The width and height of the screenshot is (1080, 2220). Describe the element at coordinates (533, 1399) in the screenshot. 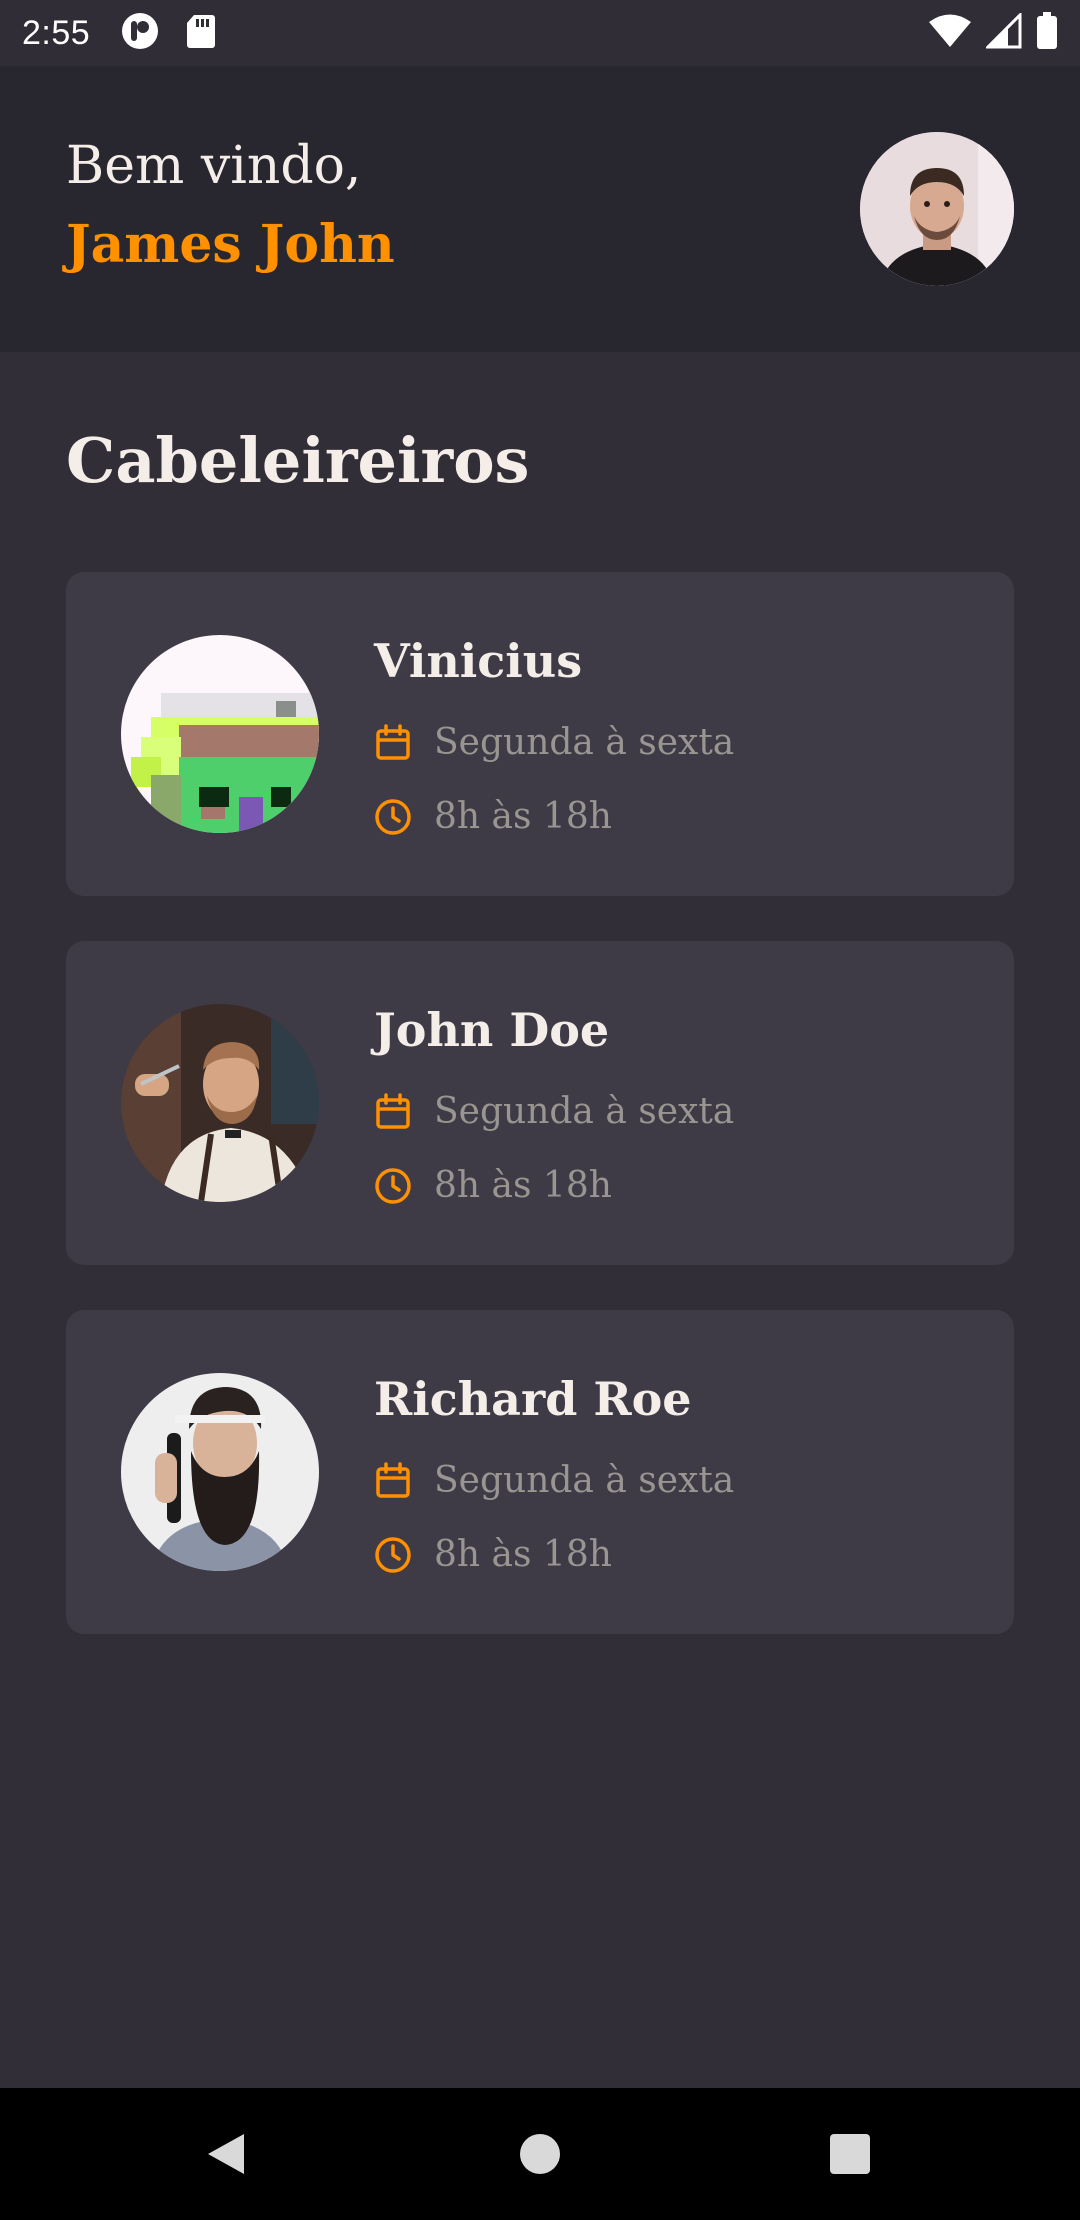

I see `provider-name: Richard Roe` at that location.